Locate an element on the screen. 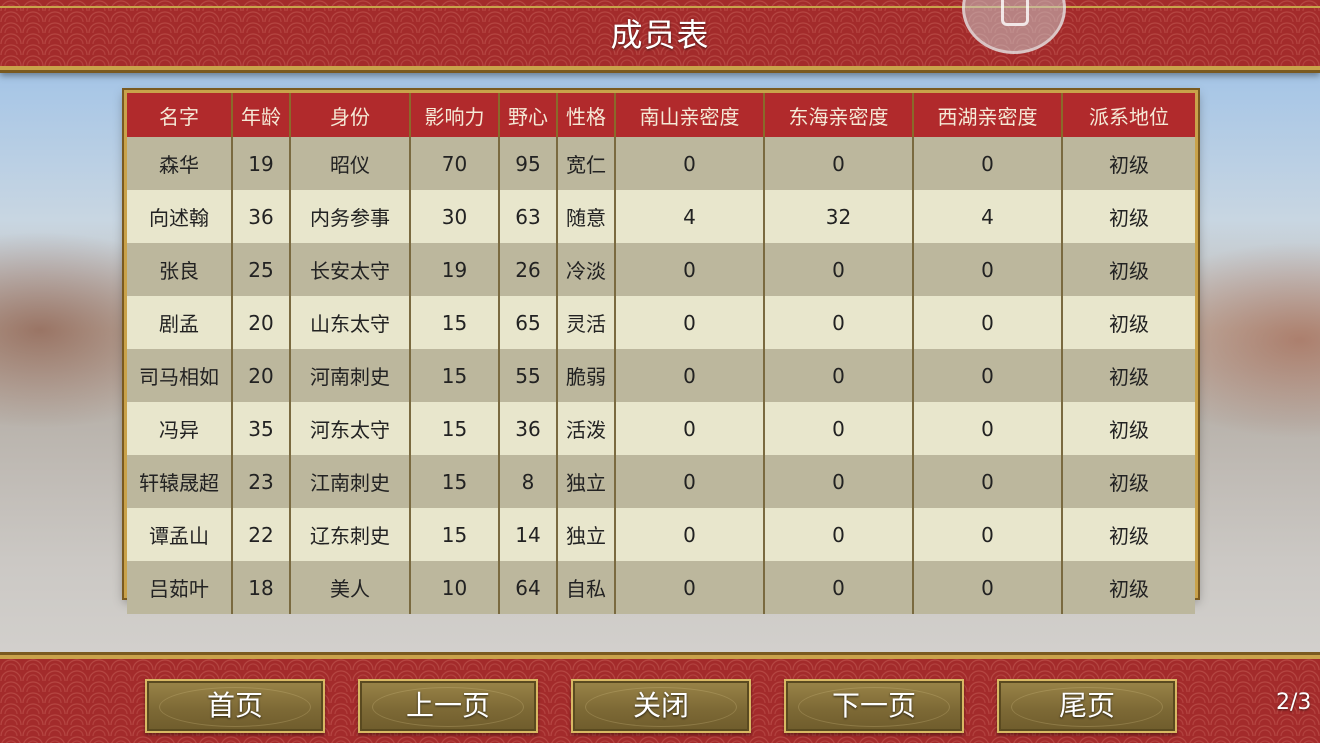  prev-page-label: 上一页 is located at coordinates (447, 705).